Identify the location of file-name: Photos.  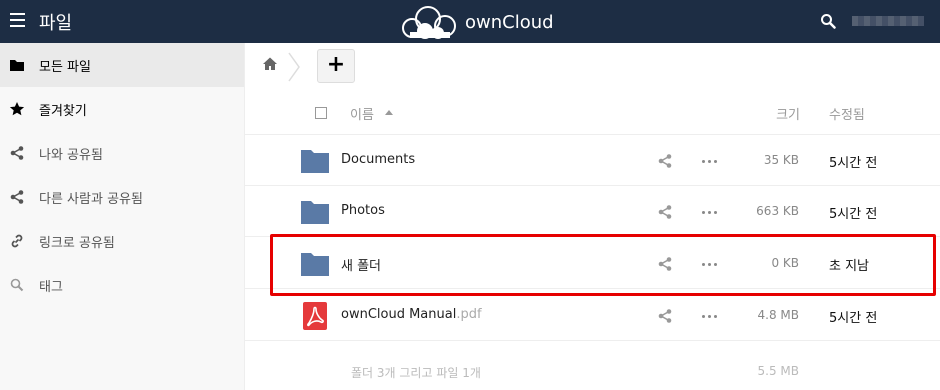
(363, 210).